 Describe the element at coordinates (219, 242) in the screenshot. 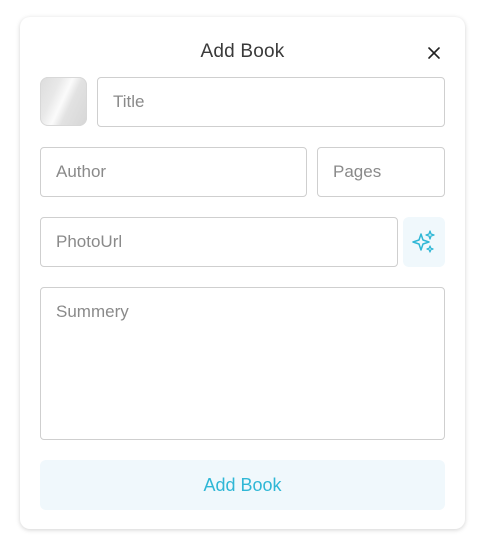

I see `photo-url-input` at that location.